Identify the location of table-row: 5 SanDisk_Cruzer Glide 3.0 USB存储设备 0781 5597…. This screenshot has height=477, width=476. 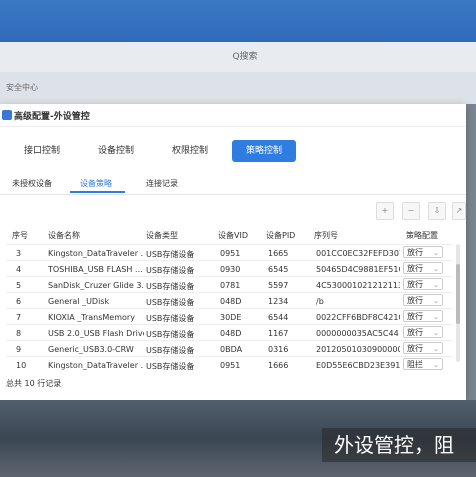
(229, 284).